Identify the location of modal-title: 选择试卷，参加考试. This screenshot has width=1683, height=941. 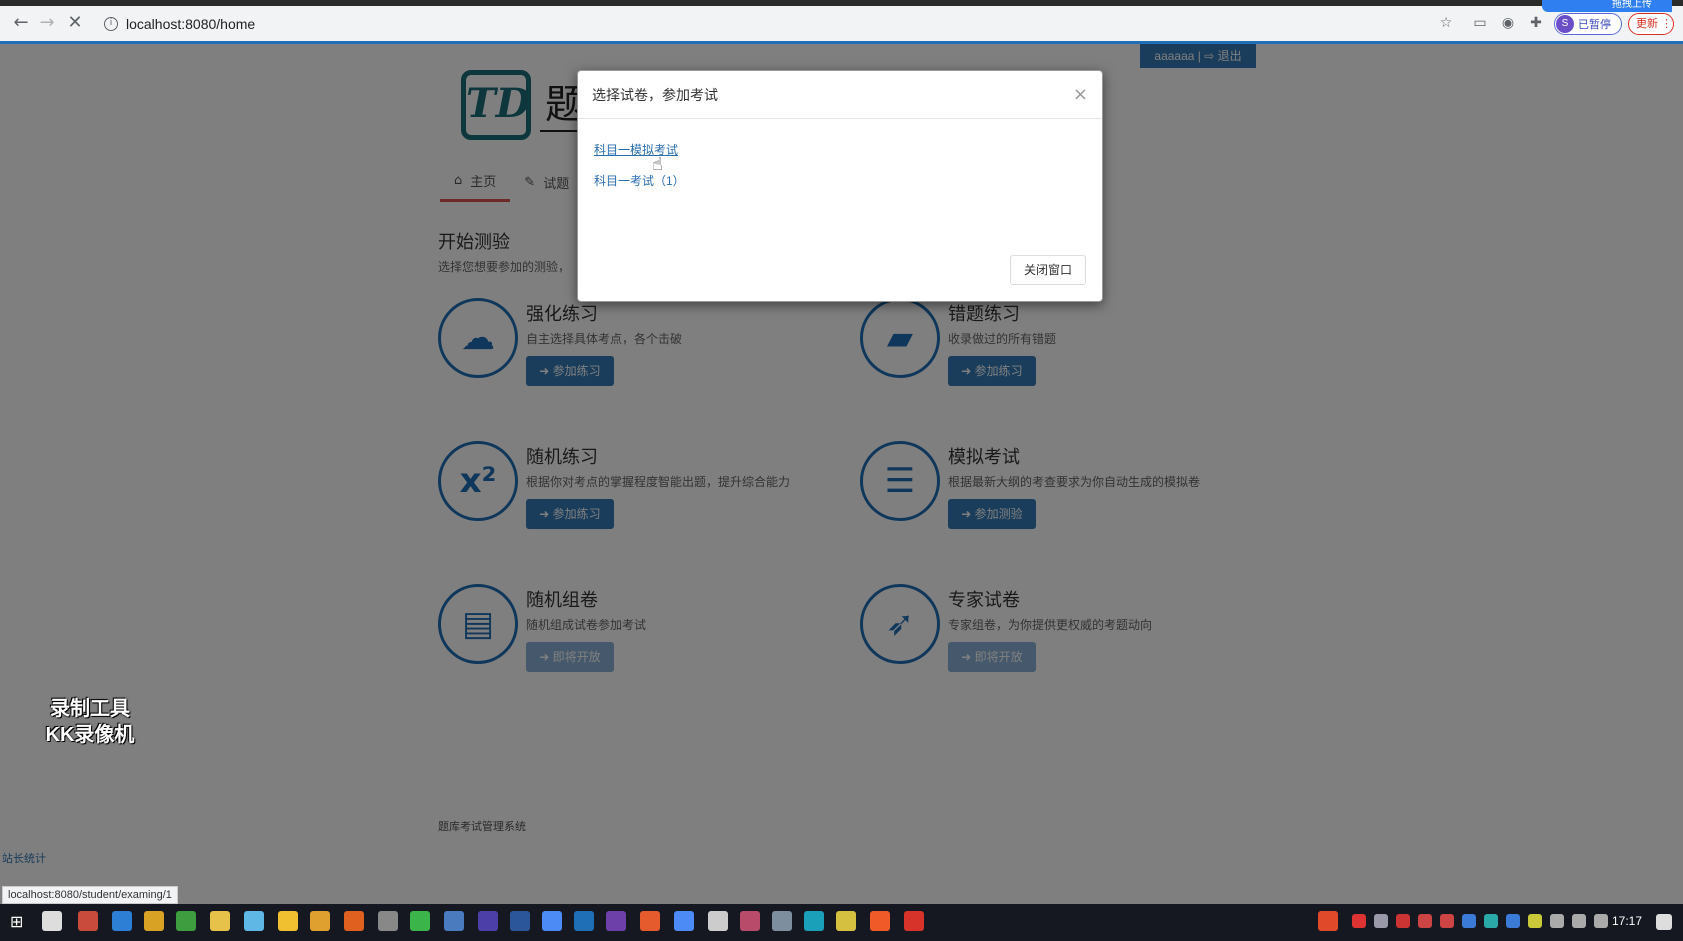
(655, 94).